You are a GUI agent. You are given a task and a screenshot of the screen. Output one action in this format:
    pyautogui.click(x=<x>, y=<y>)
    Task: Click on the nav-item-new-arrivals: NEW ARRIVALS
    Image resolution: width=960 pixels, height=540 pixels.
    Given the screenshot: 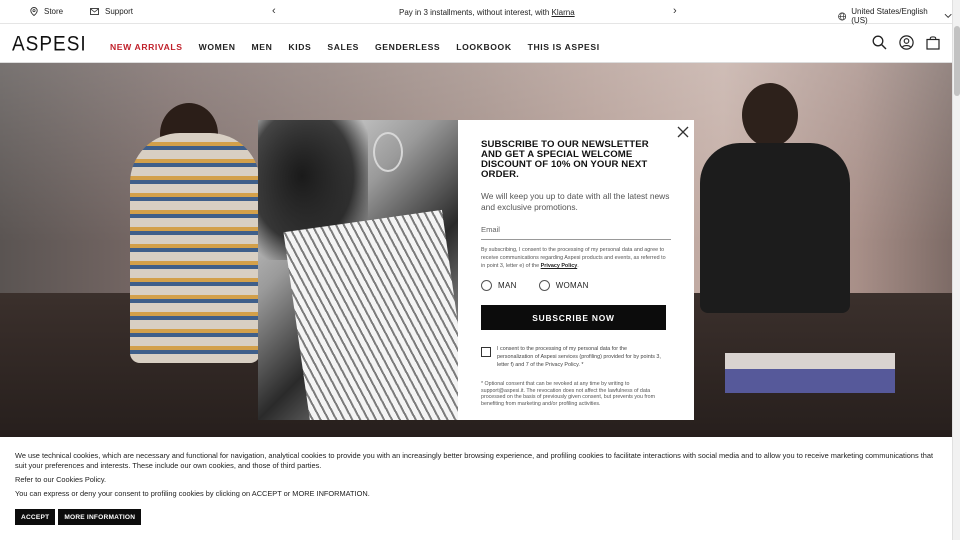 What is the action you would take?
    pyautogui.click(x=146, y=47)
    